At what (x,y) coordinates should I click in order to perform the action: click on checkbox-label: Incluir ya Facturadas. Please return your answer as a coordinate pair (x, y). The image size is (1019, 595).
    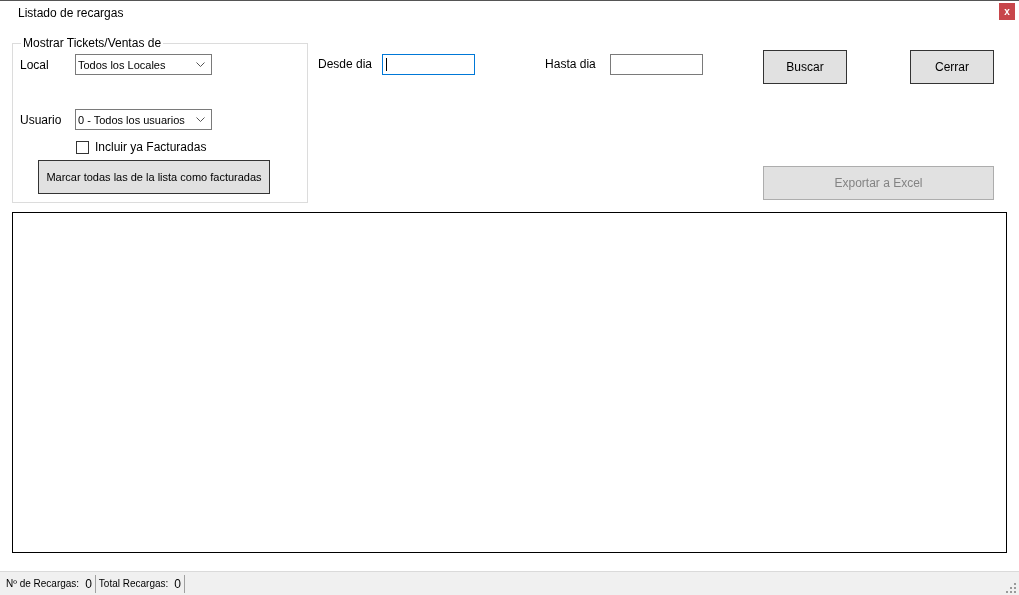
    Looking at the image, I should click on (151, 147).